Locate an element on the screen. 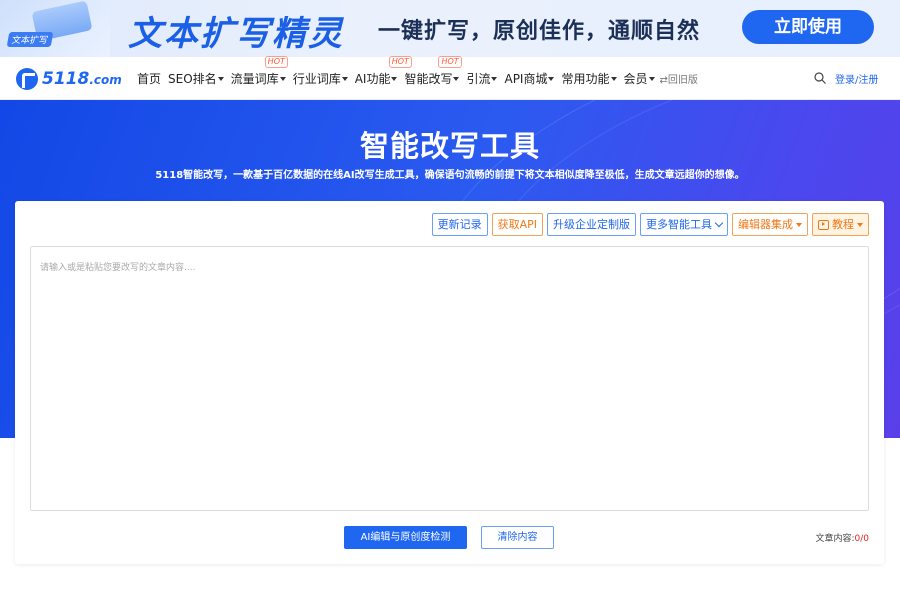  banner-use-now-button: 立即使用 is located at coordinates (808, 27).